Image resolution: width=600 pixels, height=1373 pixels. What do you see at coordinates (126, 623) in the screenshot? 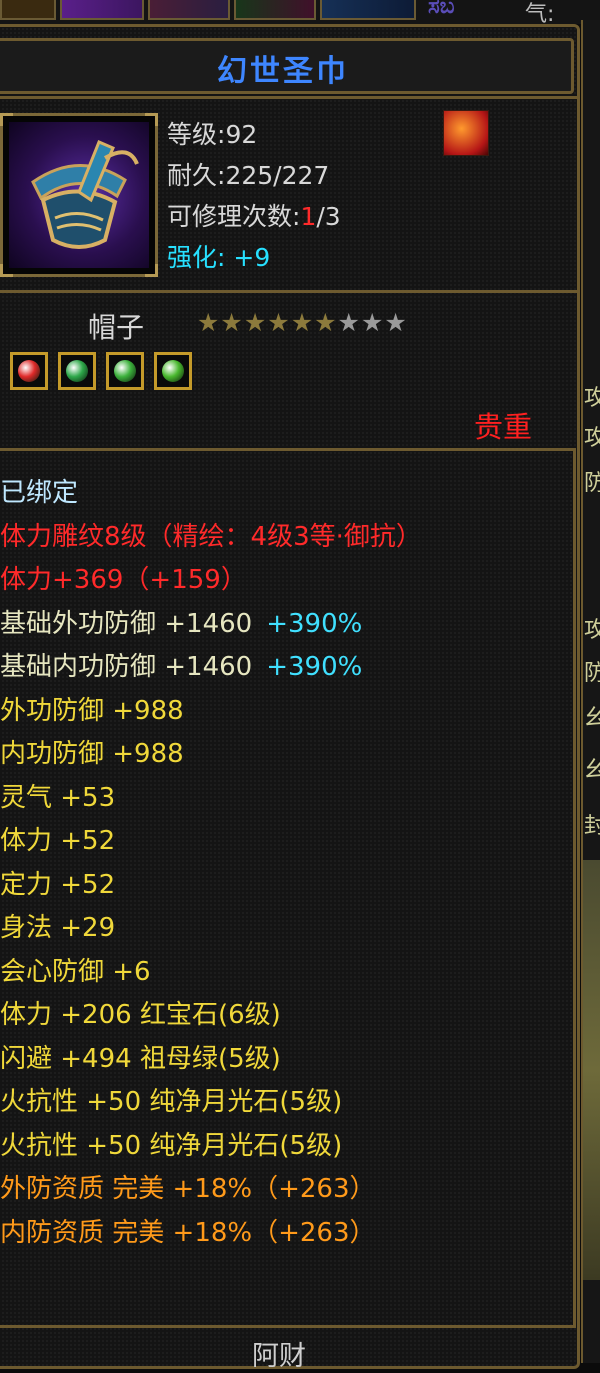
I see `stat-text: 基础外功防御 +1460` at bounding box center [126, 623].